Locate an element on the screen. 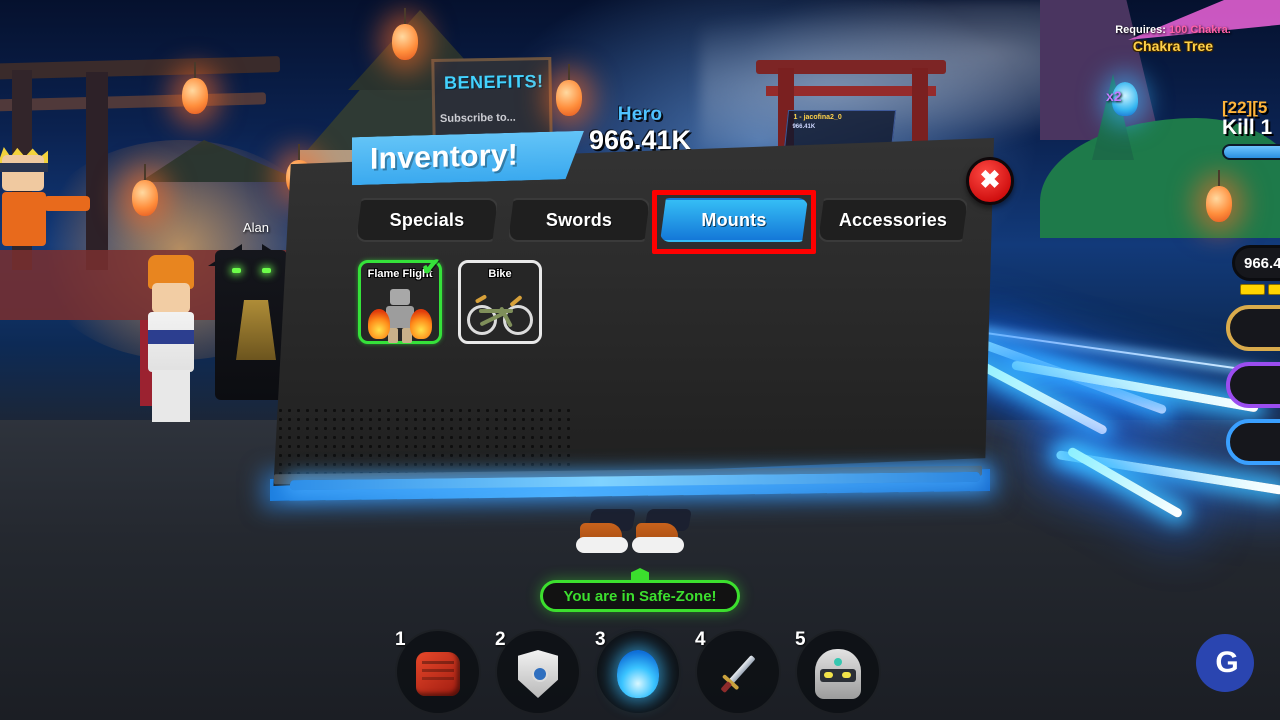  hud-segment-bar is located at coordinates (1260, 289).